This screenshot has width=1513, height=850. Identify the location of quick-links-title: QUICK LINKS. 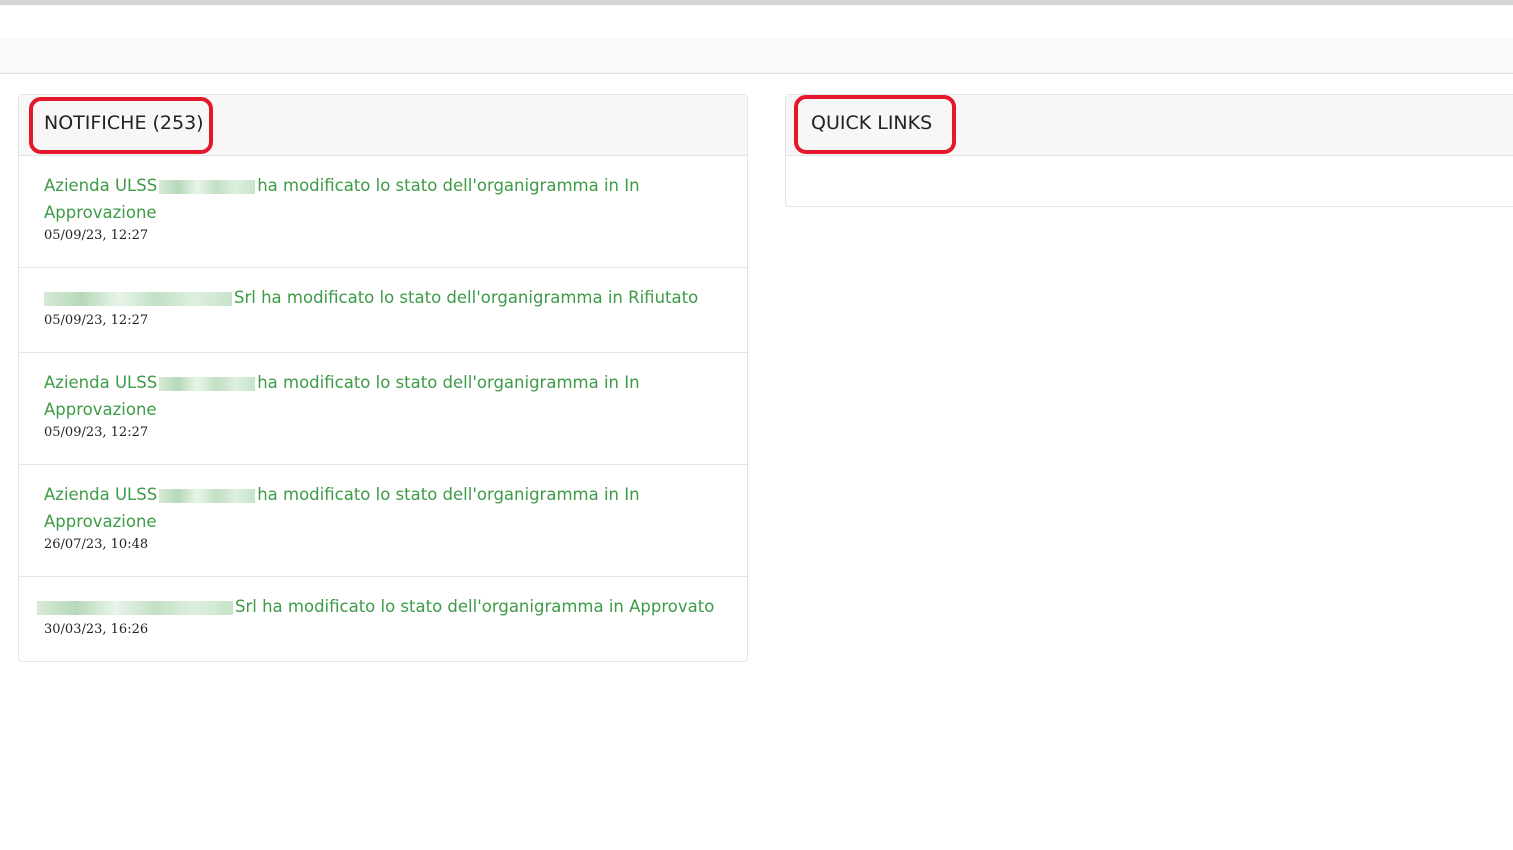
(872, 123).